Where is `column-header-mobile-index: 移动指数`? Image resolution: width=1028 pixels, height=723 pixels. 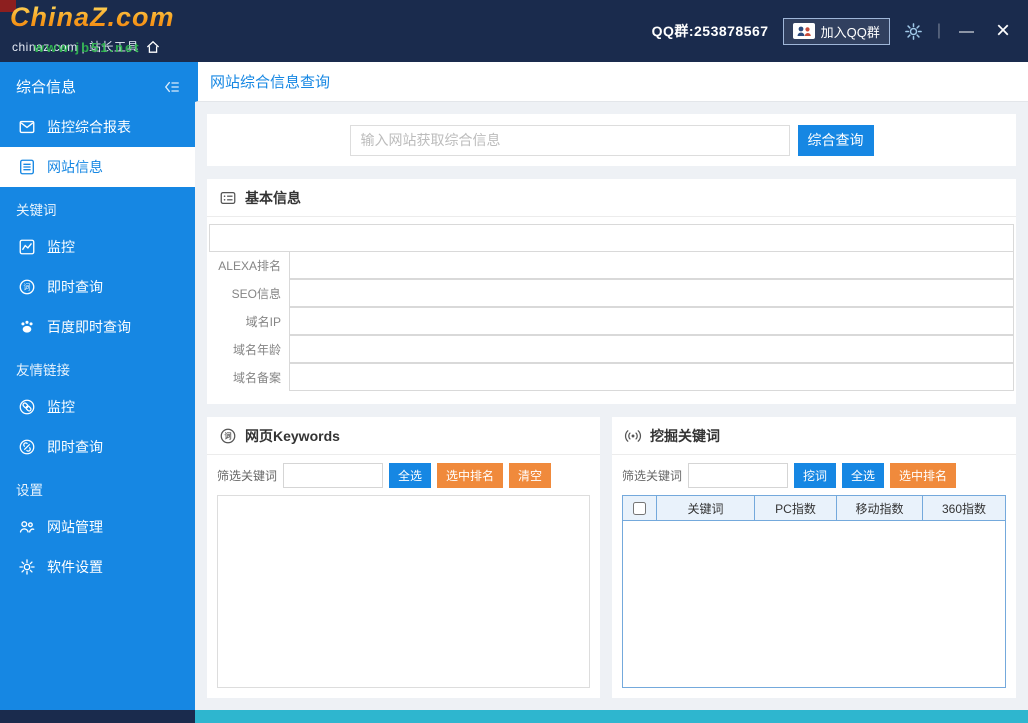 column-header-mobile-index: 移动指数 is located at coordinates (880, 508).